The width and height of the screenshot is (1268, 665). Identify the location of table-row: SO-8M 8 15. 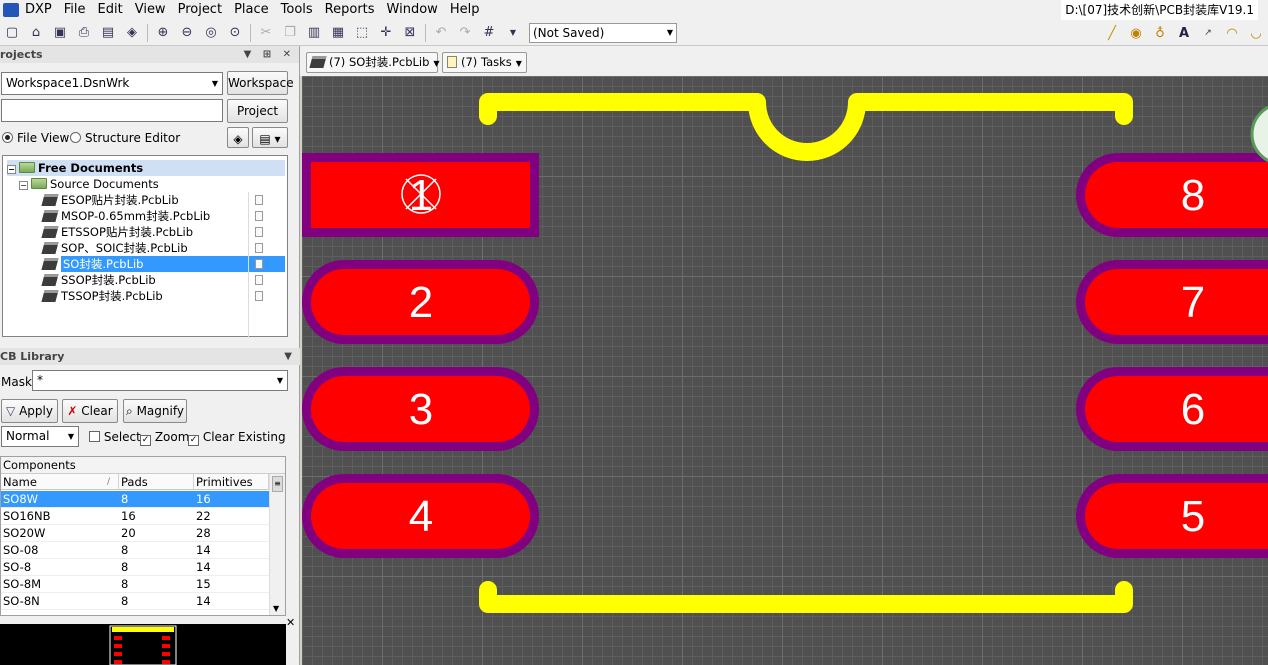
(135, 584).